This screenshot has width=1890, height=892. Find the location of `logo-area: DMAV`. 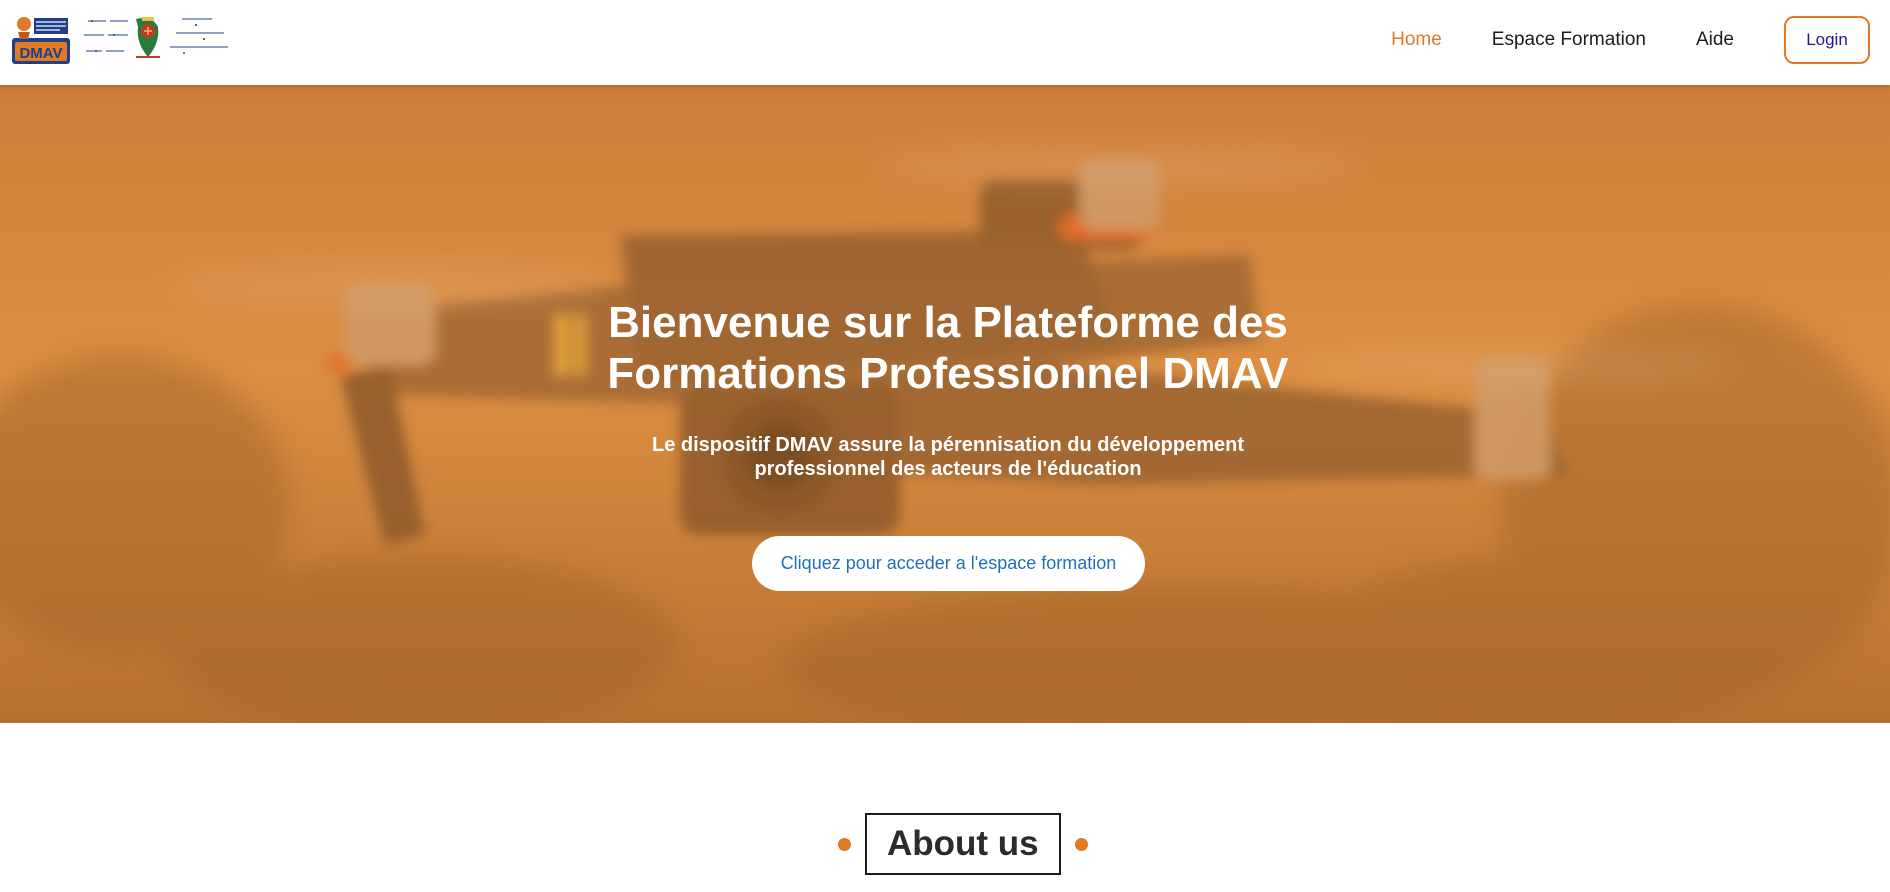

logo-area: DMAV is located at coordinates (121, 39).